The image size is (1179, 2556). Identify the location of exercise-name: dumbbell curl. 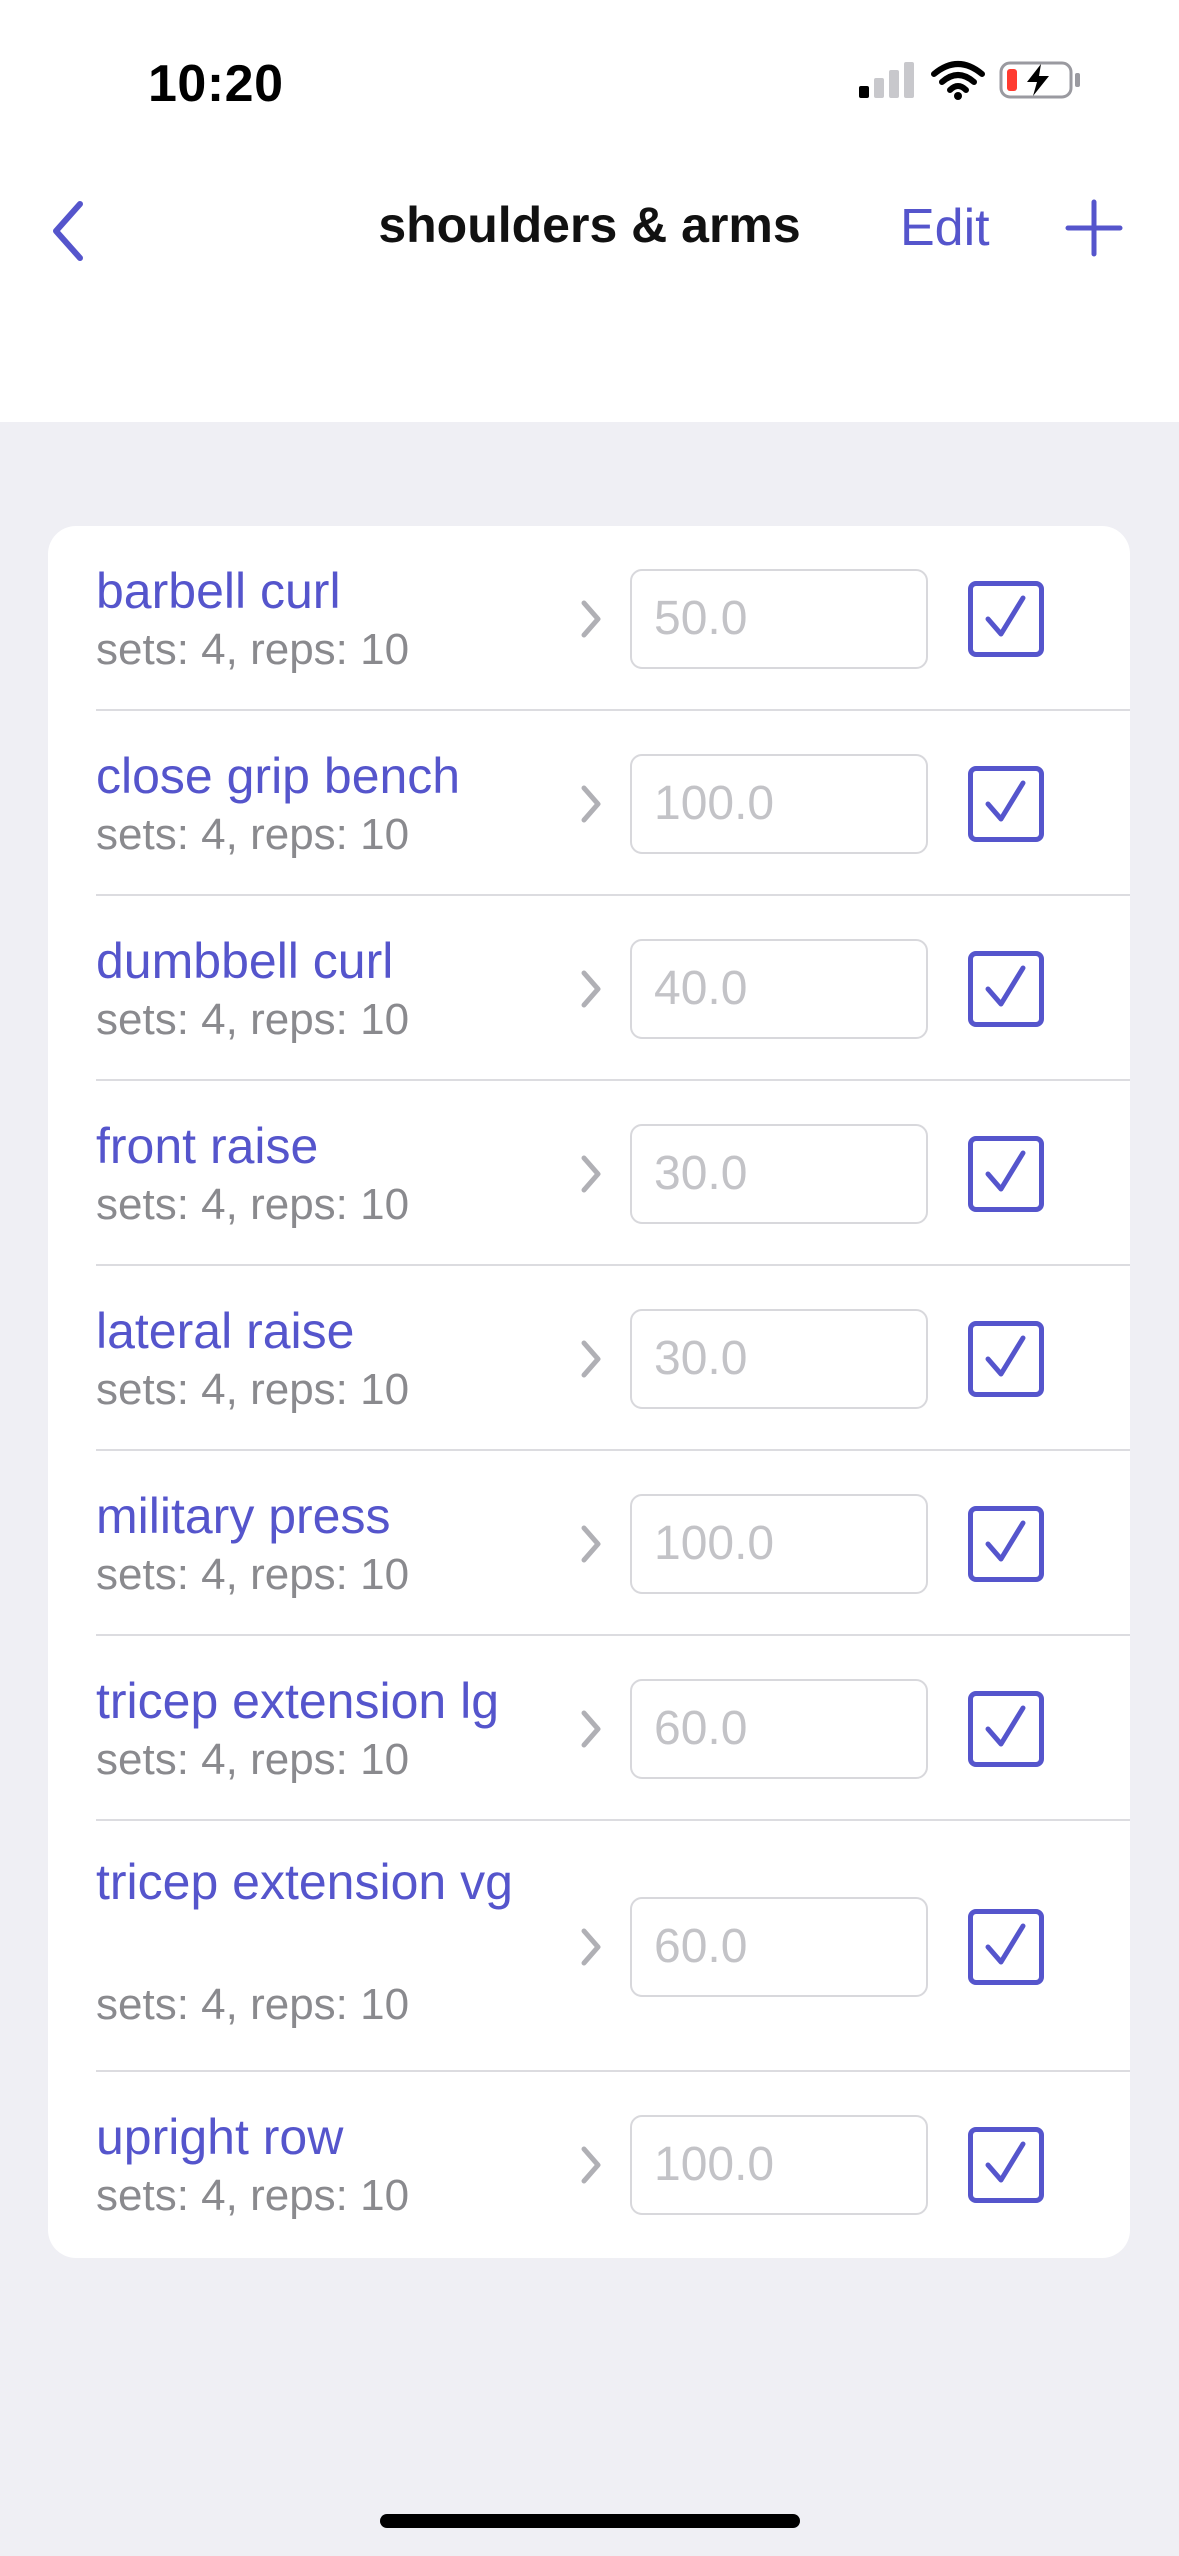
(245, 961).